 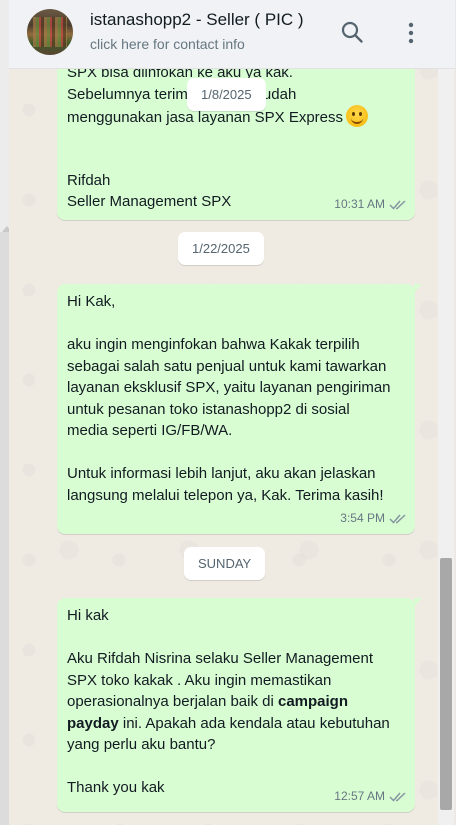 What do you see at coordinates (313, 701) in the screenshot?
I see `bold-text: campaign` at bounding box center [313, 701].